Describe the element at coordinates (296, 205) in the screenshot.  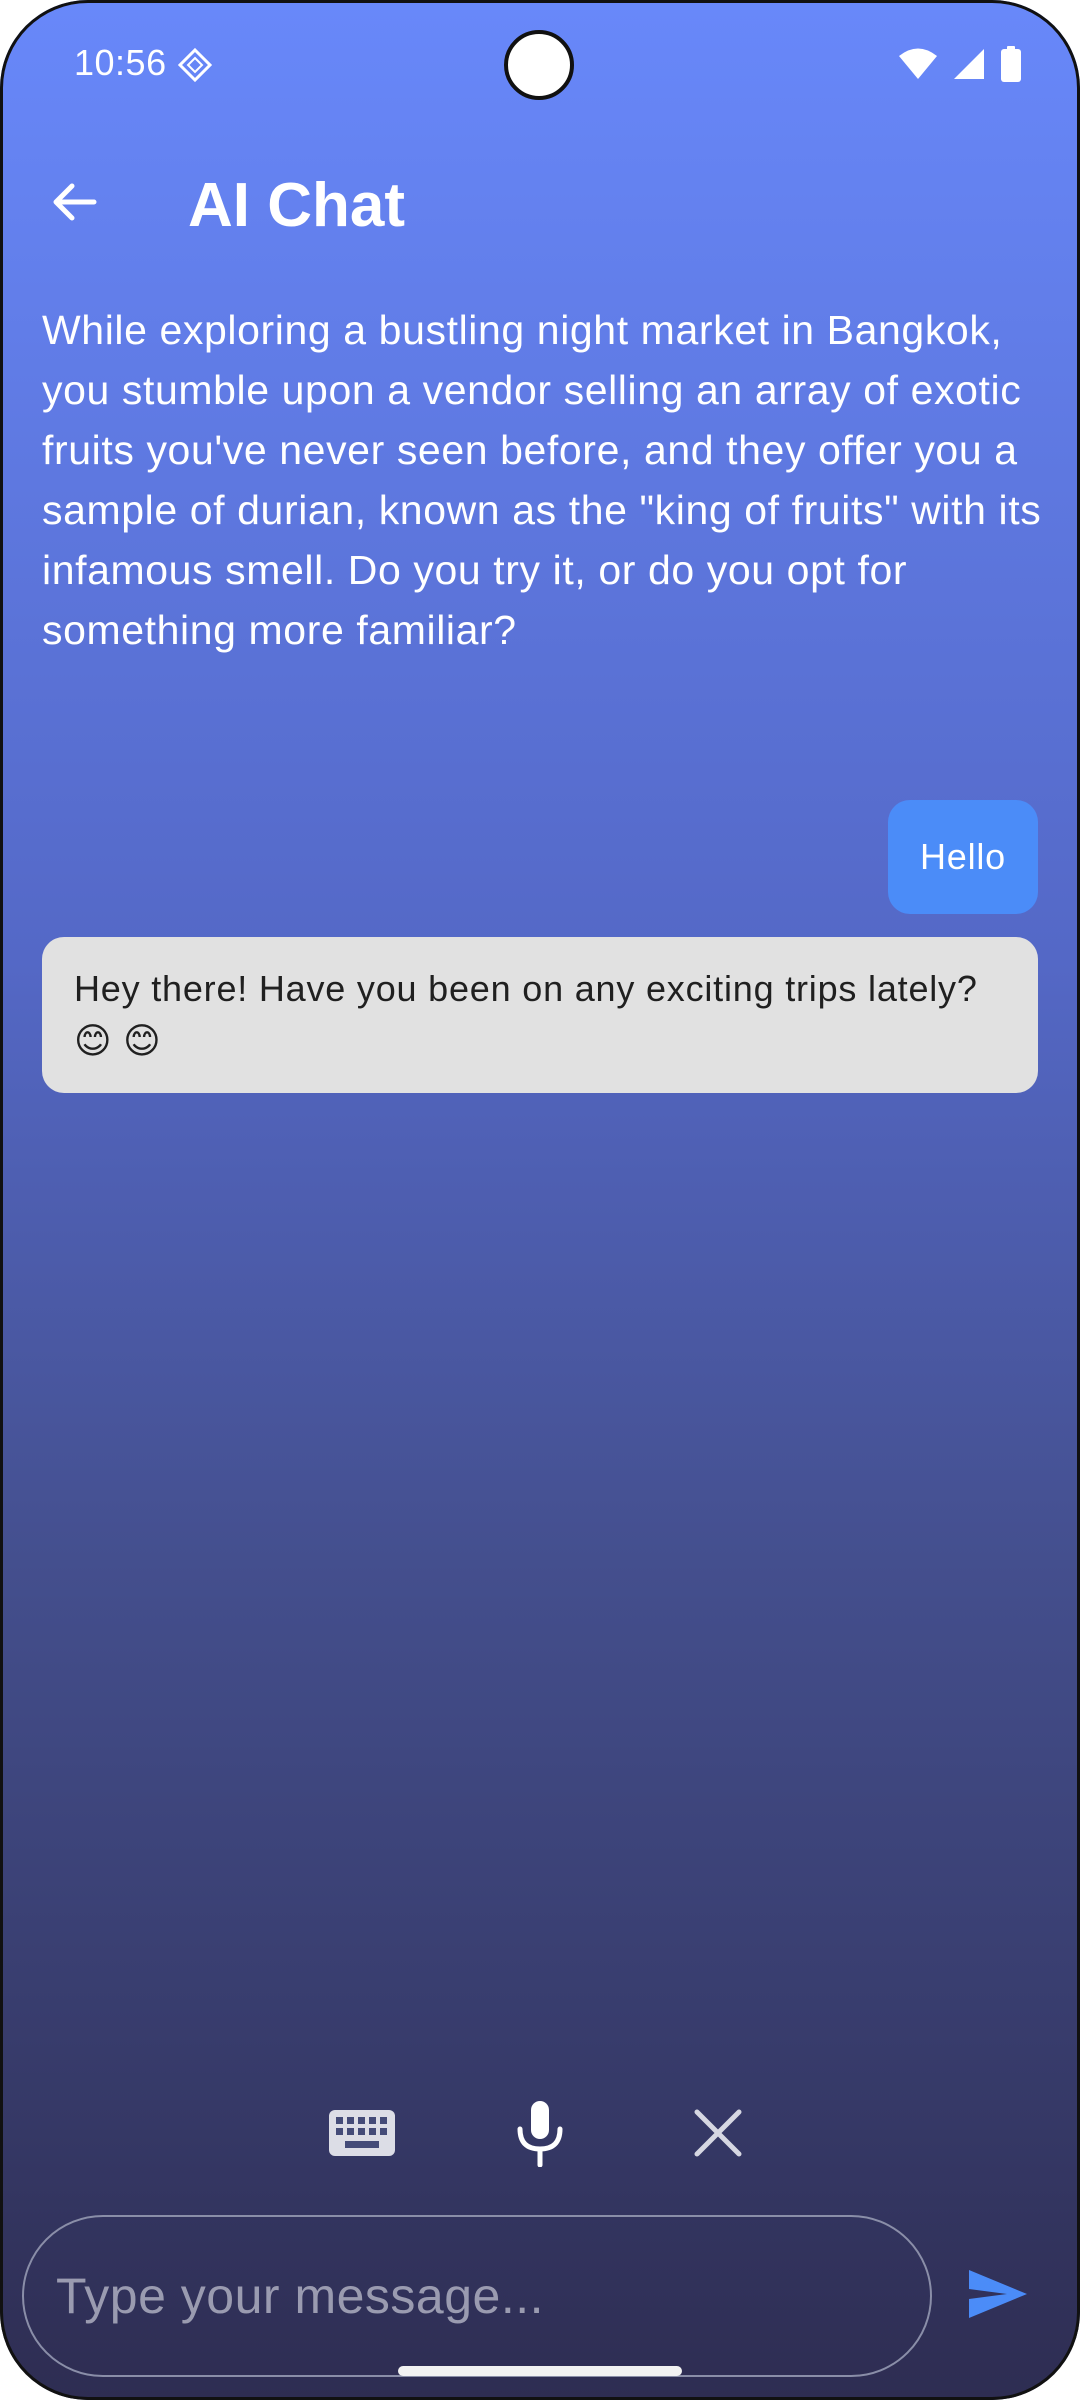
I see `page-title: AI Chat` at that location.